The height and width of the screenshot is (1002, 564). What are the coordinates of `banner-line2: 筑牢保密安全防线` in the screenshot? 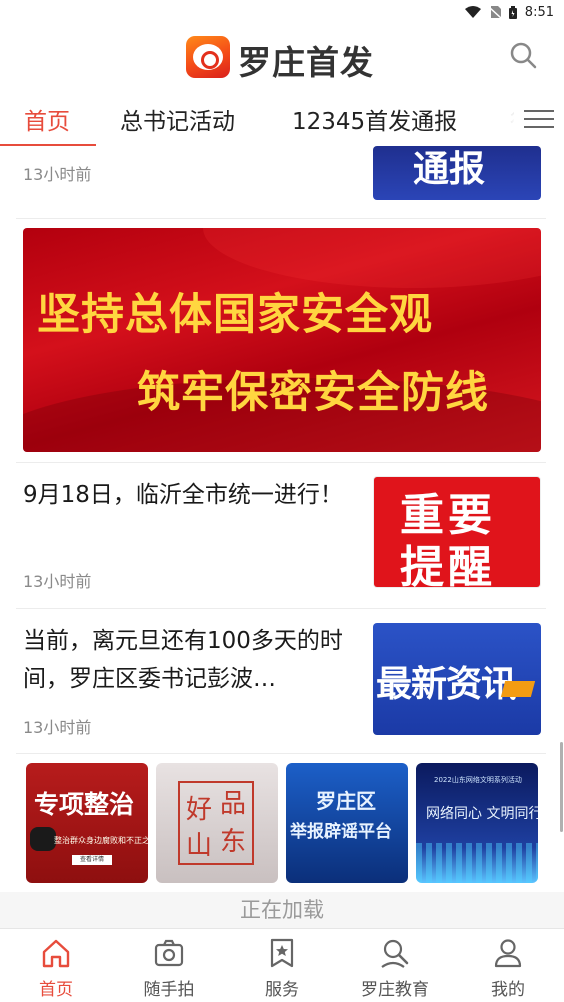 It's located at (313, 393).